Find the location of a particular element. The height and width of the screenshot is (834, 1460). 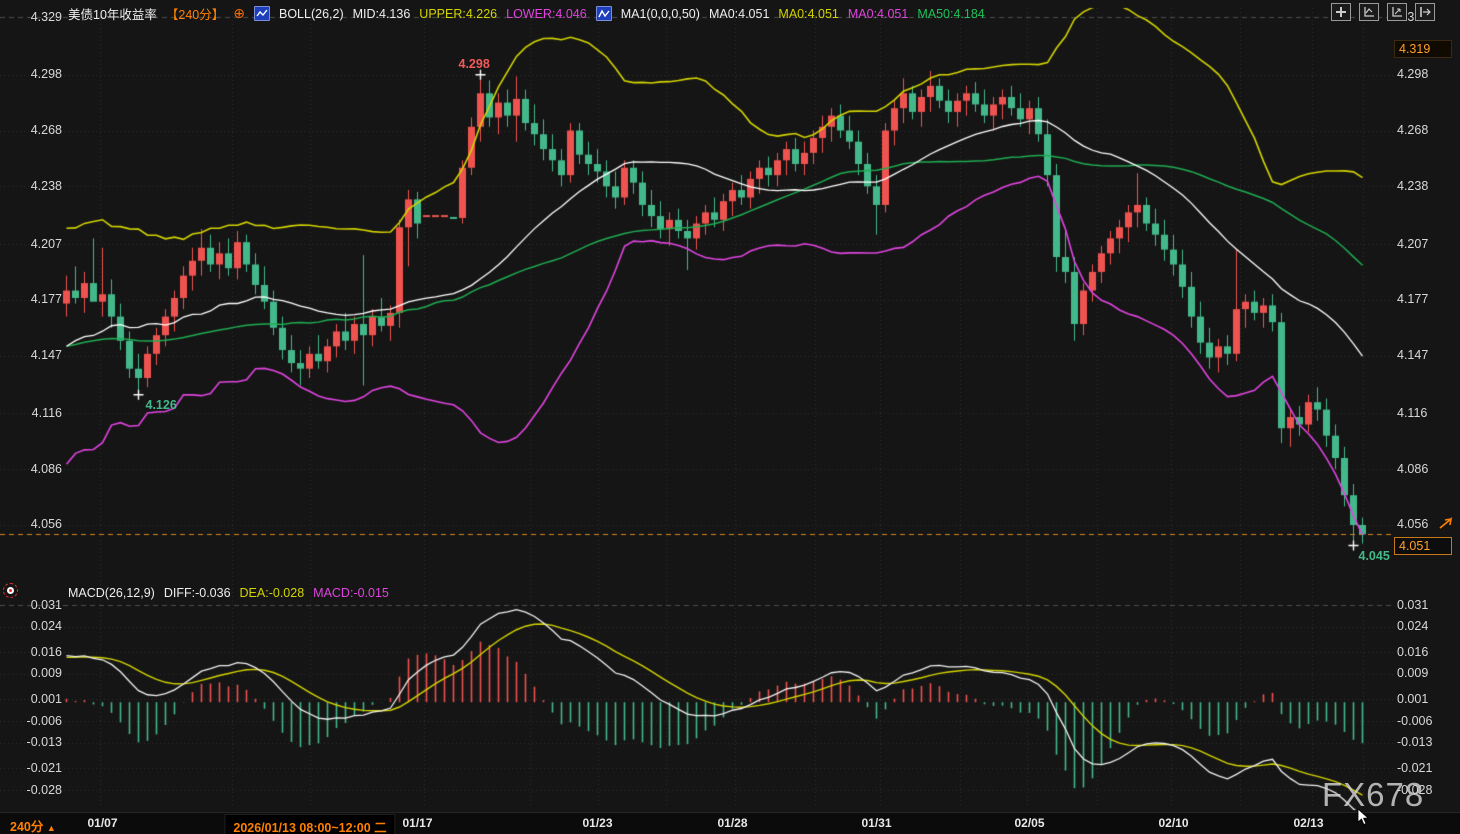

triangle-up-icon: ▲ is located at coordinates (51, 828).